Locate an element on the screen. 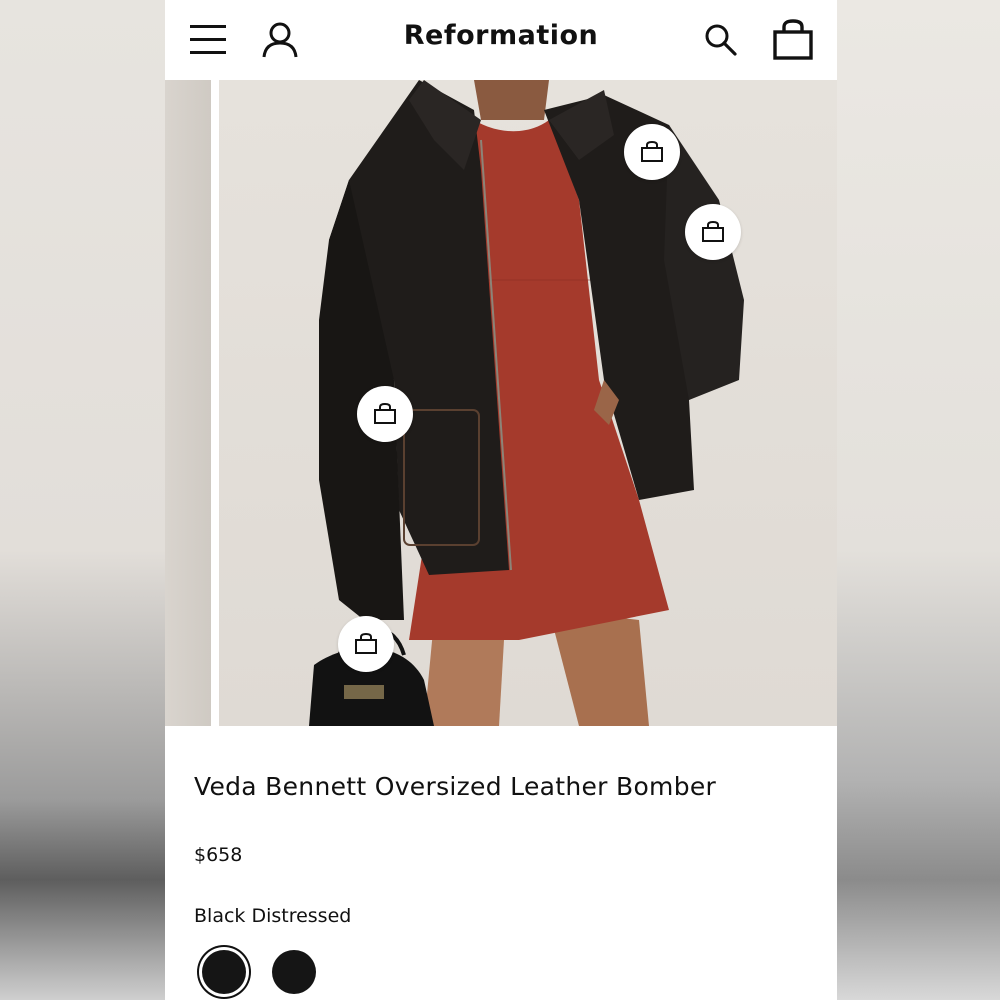 This screenshot has width=1000, height=1000. color-swatch-black is located at coordinates (294, 972).